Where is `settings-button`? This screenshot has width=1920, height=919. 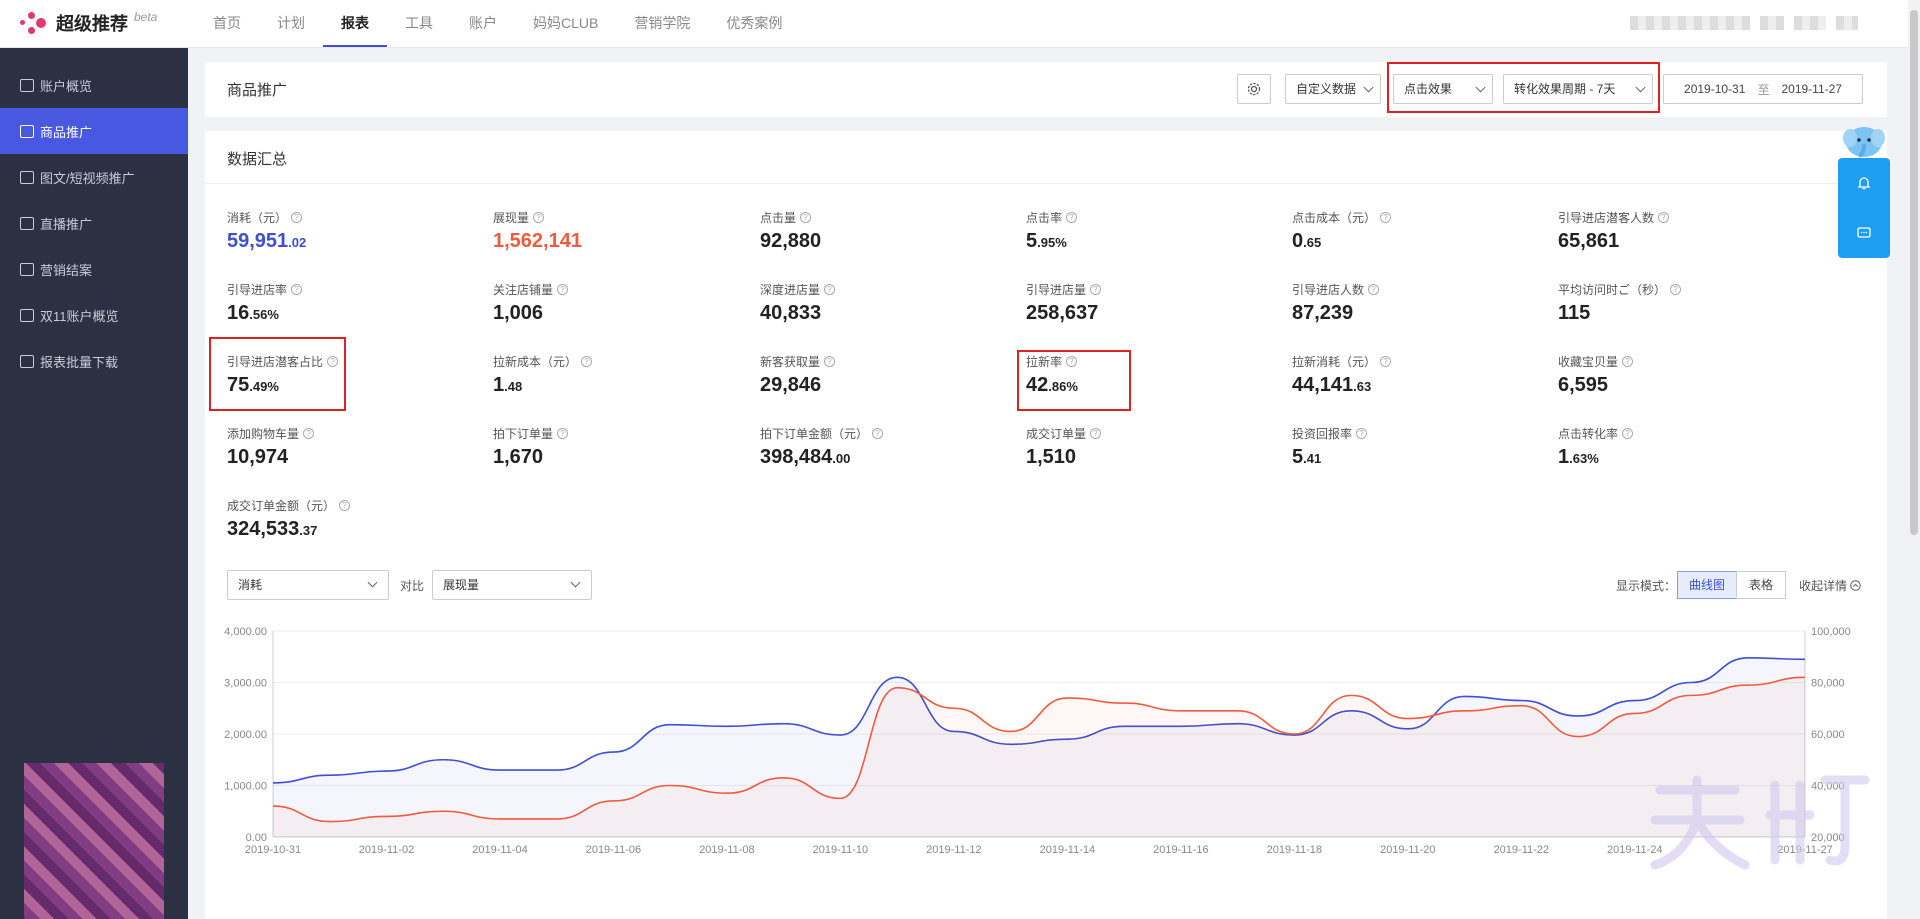
settings-button is located at coordinates (1254, 89).